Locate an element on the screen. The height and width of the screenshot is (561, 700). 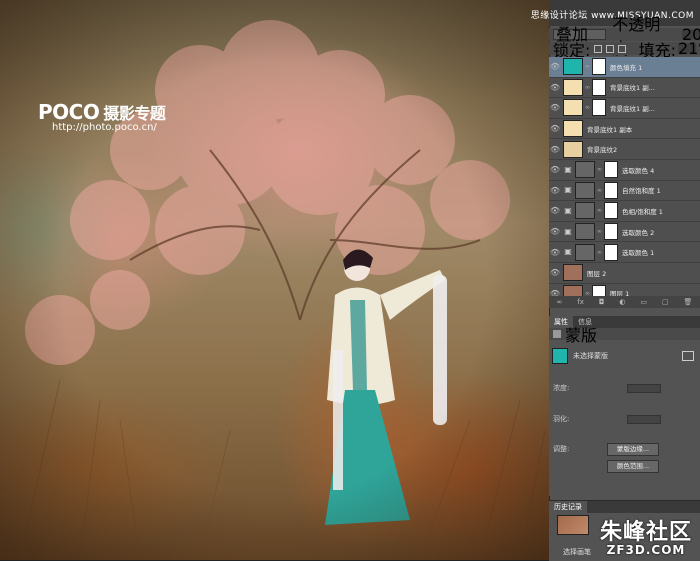
adjust-label: 调整: is located at coordinates (561, 449).